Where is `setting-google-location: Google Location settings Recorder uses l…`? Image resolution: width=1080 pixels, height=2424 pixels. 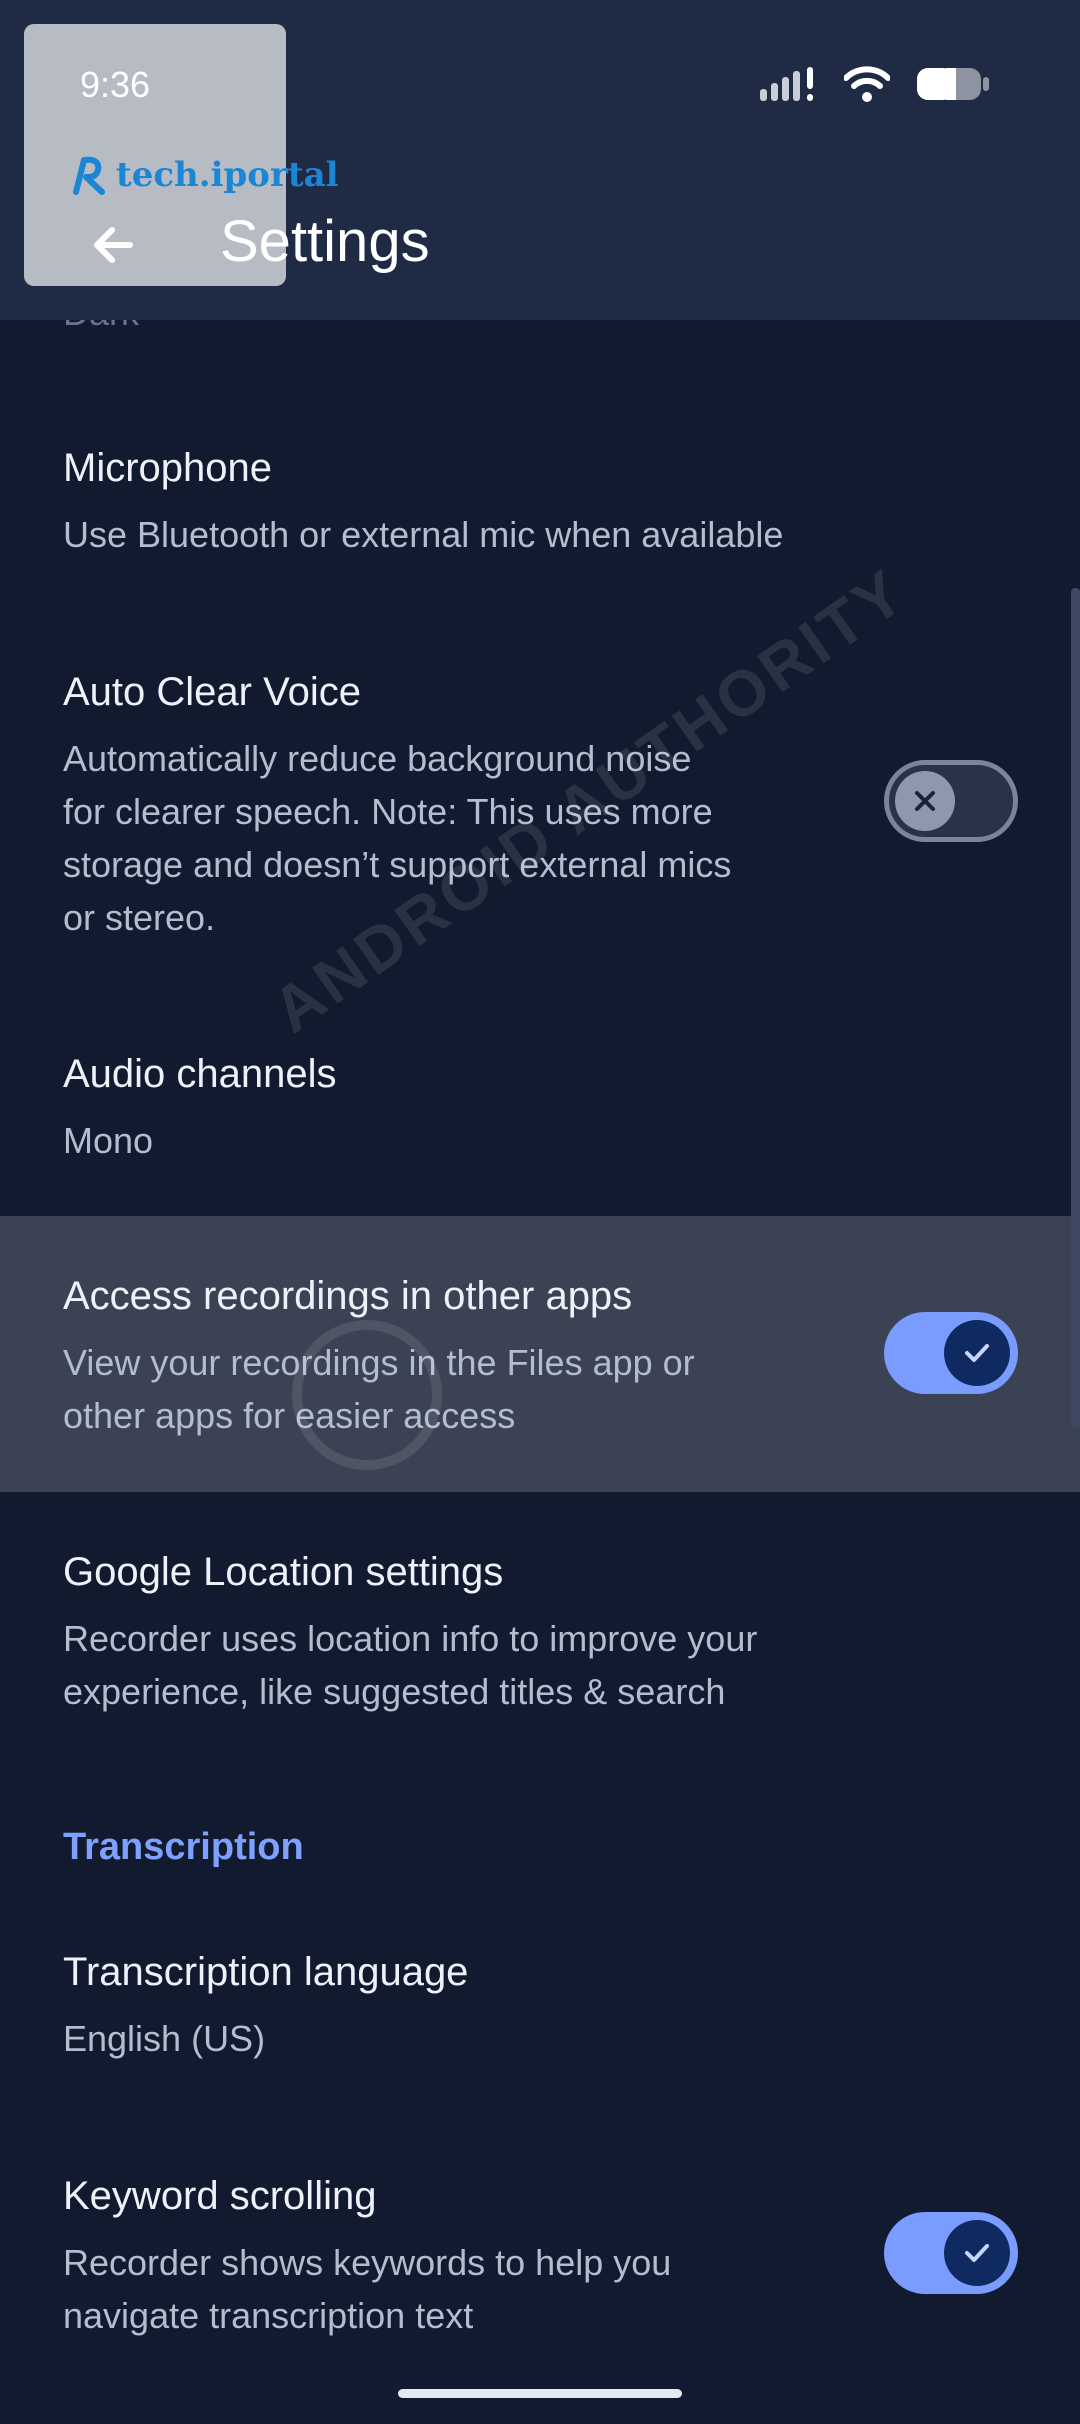
setting-google-location: Google Location settings Recorder uses l… is located at coordinates (540, 1644).